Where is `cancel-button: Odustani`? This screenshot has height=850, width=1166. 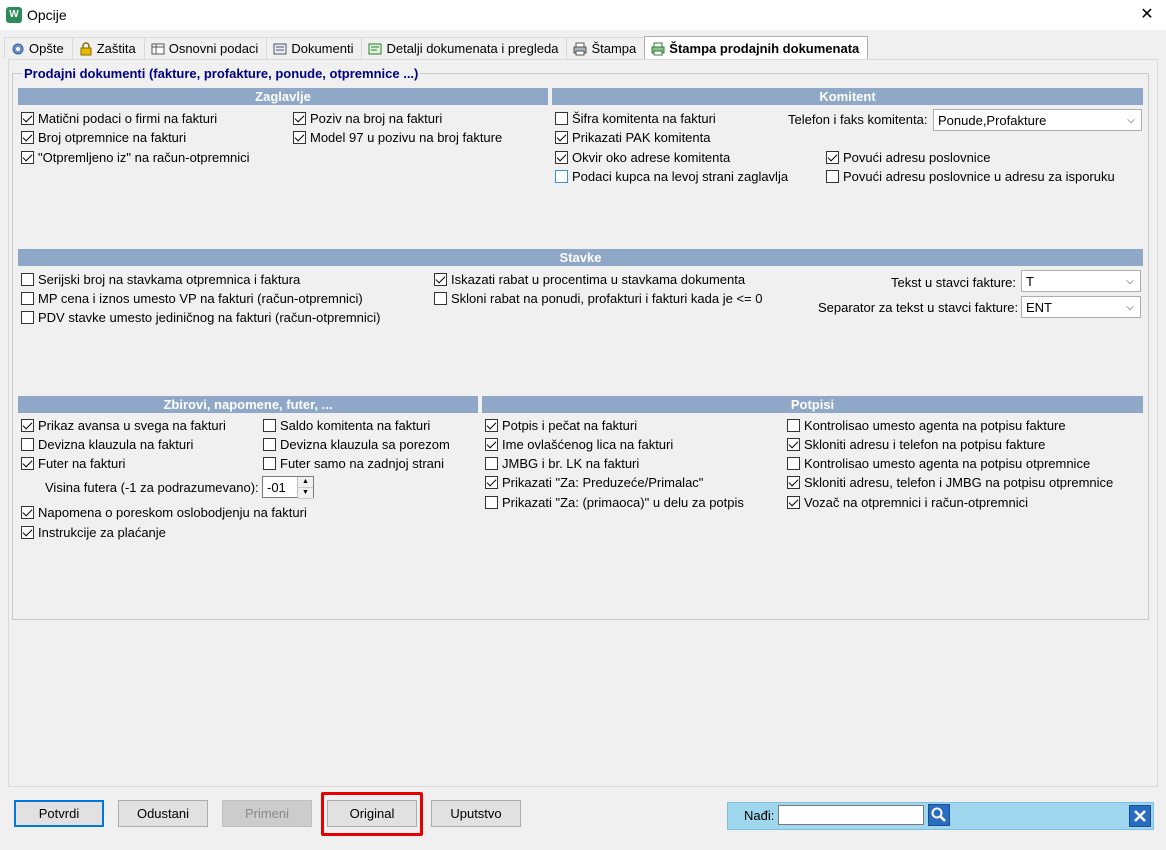 cancel-button: Odustani is located at coordinates (163, 813).